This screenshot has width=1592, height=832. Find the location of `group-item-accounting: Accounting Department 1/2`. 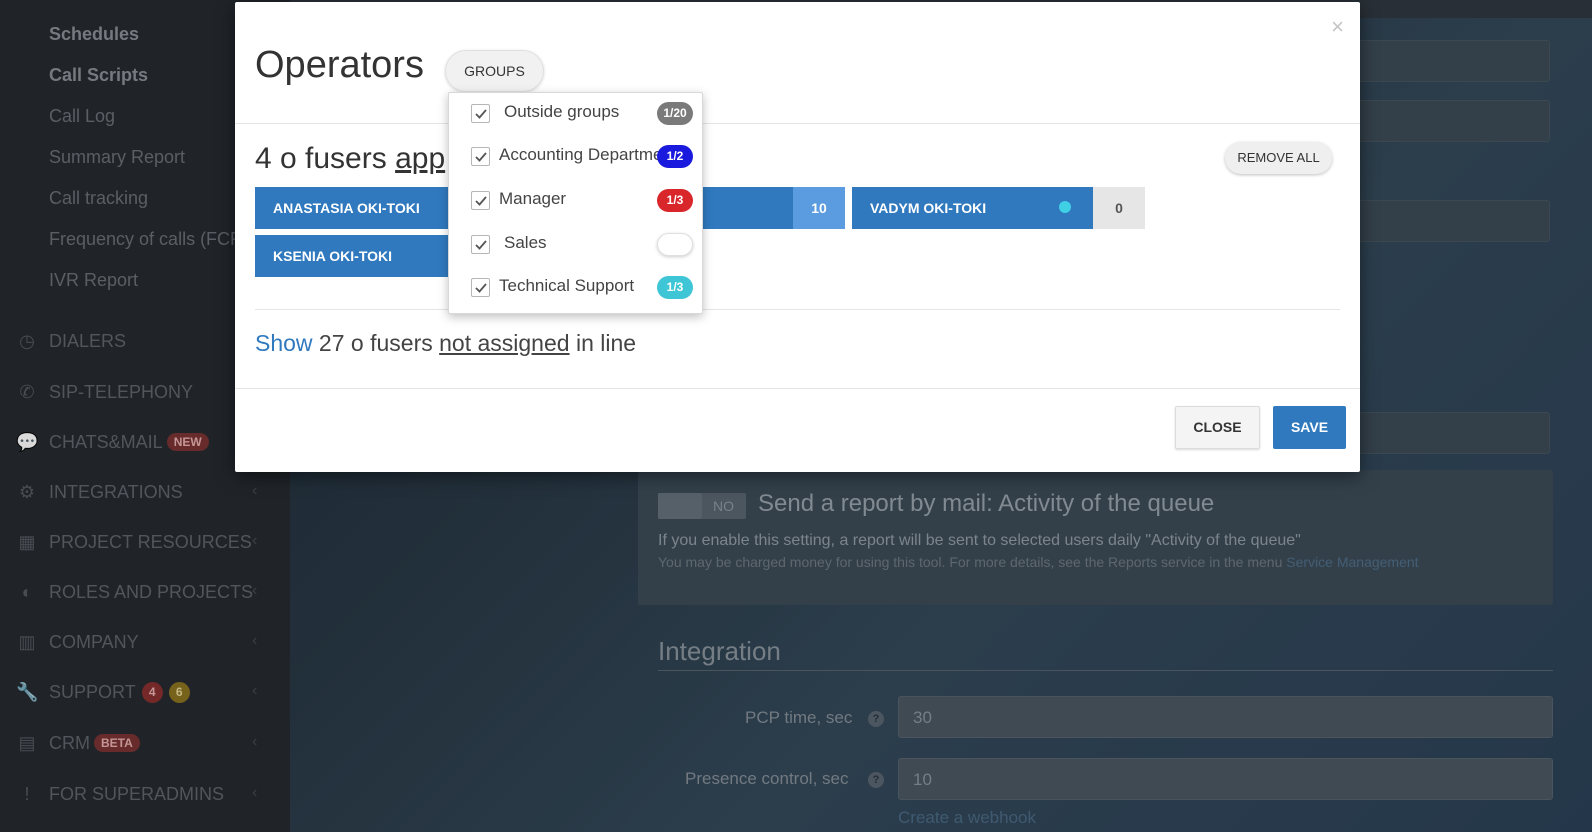

group-item-accounting: Accounting Department 1/2 is located at coordinates (576, 156).